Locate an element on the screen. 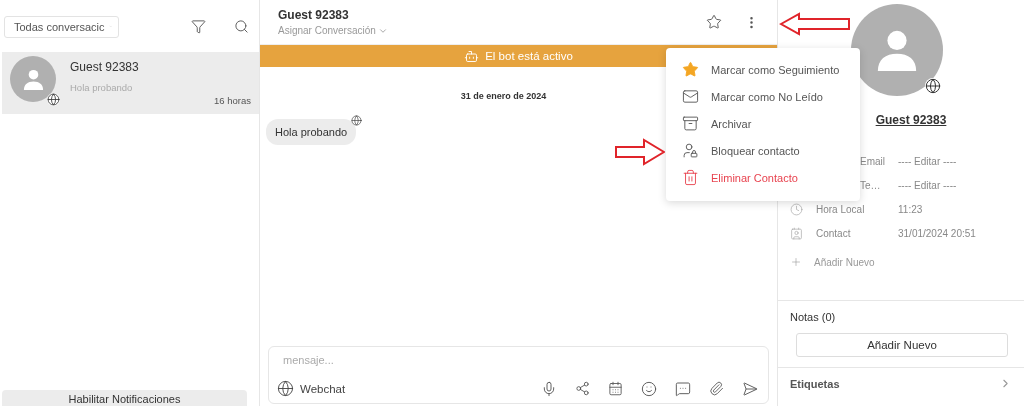 The image size is (1024, 406). trash-icon is located at coordinates (690, 177).